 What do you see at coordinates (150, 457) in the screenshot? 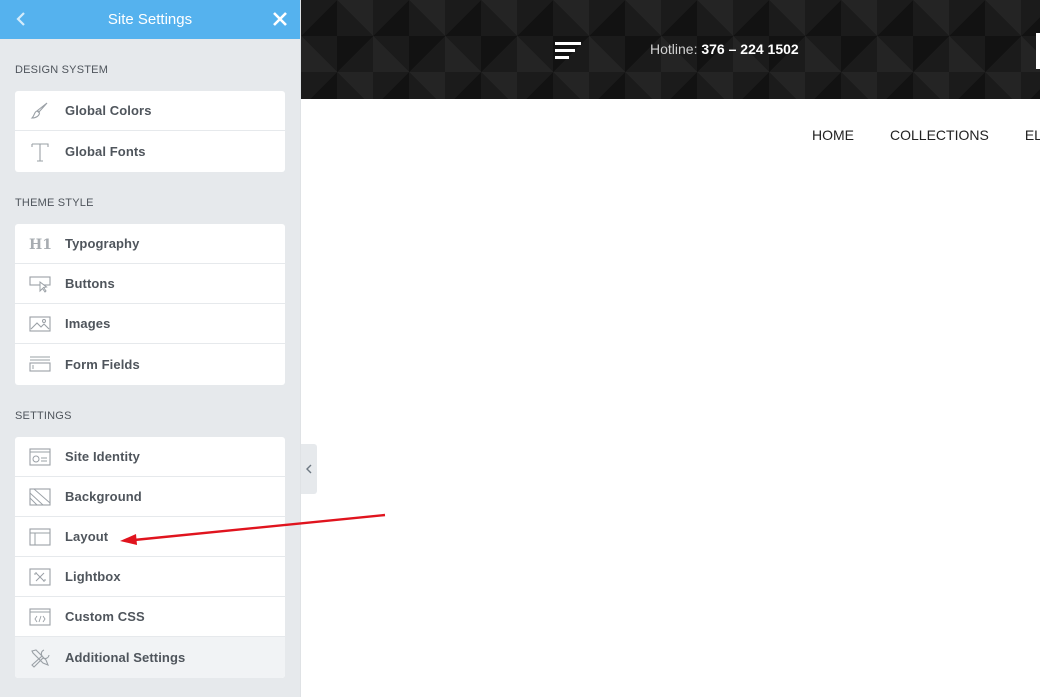
I see `sidebar-item-site-identity: Site Identity` at bounding box center [150, 457].